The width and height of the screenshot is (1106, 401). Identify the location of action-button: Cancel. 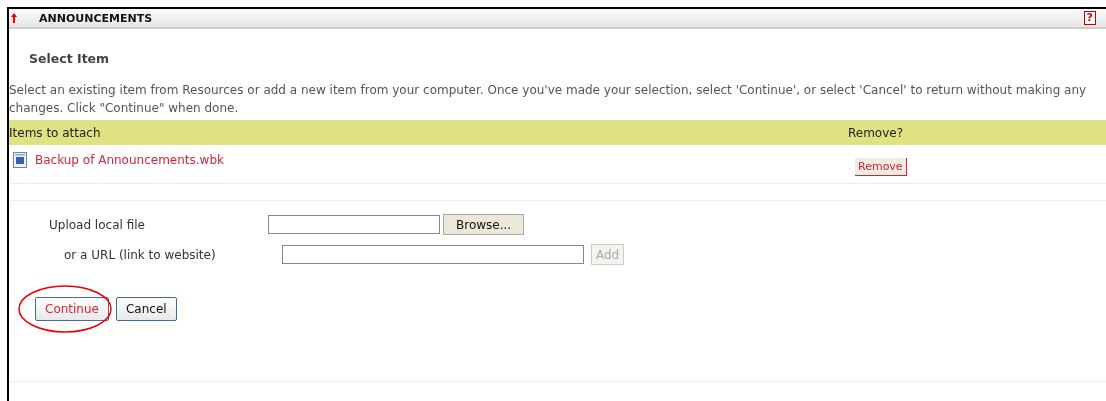
(146, 309).